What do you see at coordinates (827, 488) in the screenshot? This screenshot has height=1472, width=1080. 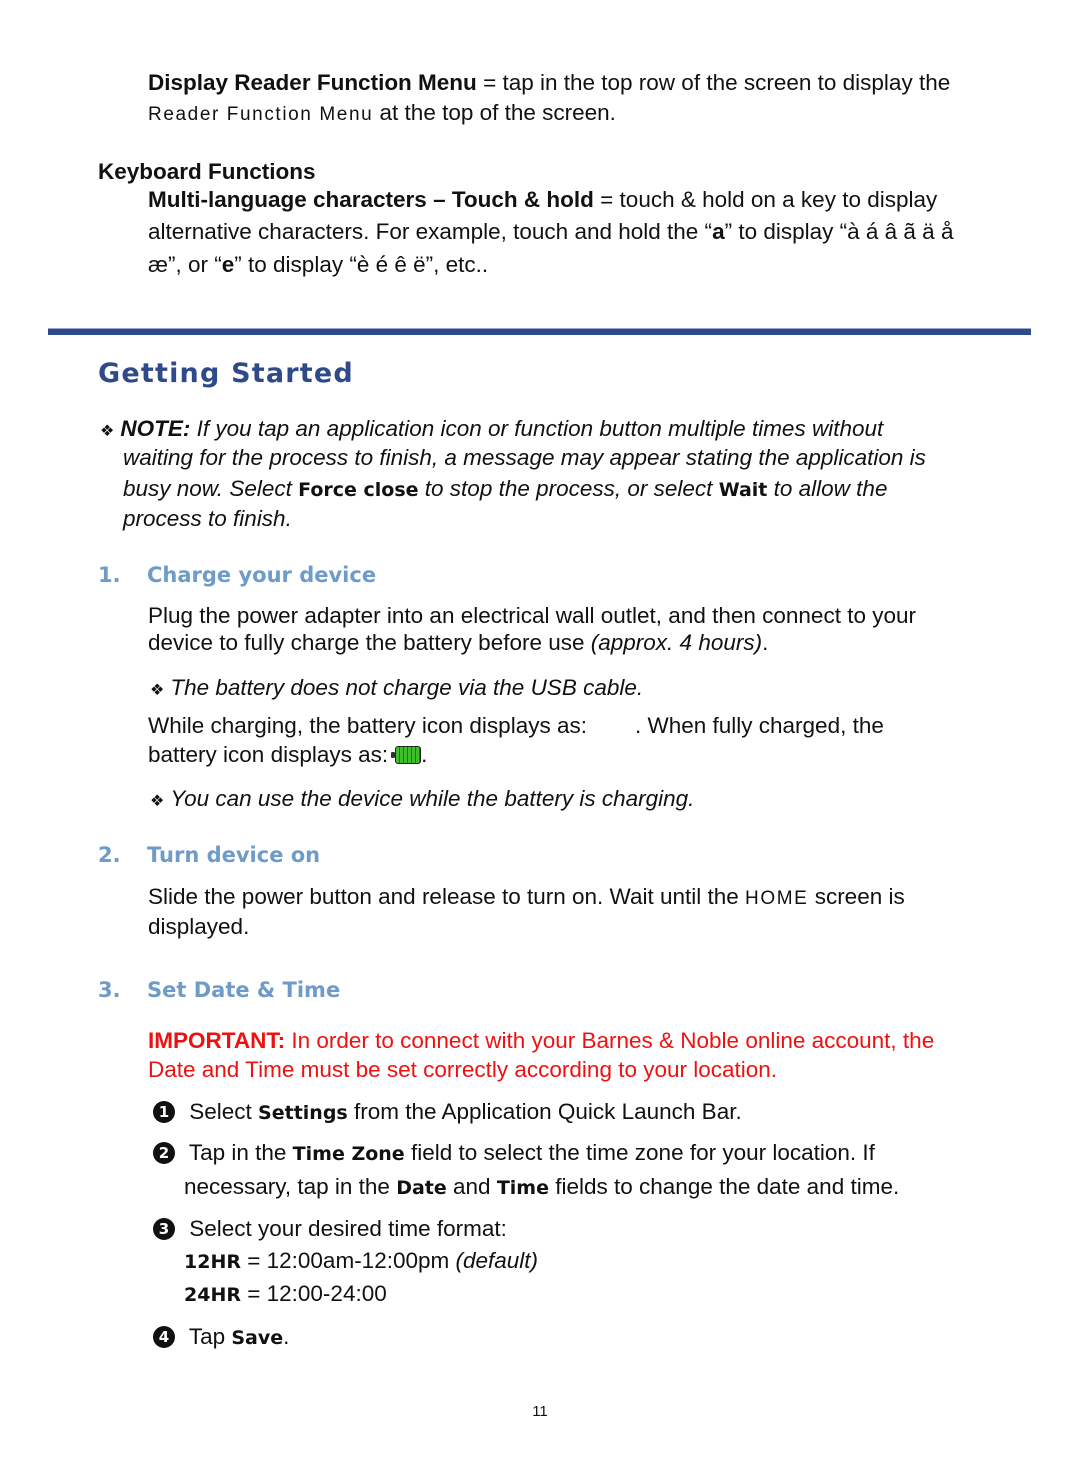 I see `note-text: to allow the` at bounding box center [827, 488].